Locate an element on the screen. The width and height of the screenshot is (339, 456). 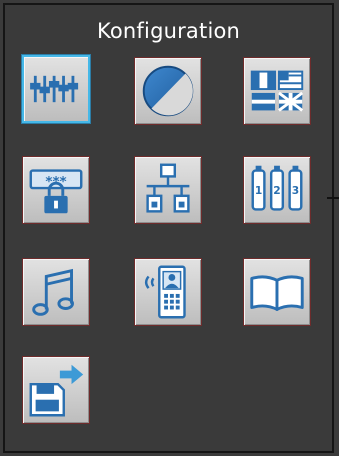
password-lock-icon: *** is located at coordinates (56, 191).